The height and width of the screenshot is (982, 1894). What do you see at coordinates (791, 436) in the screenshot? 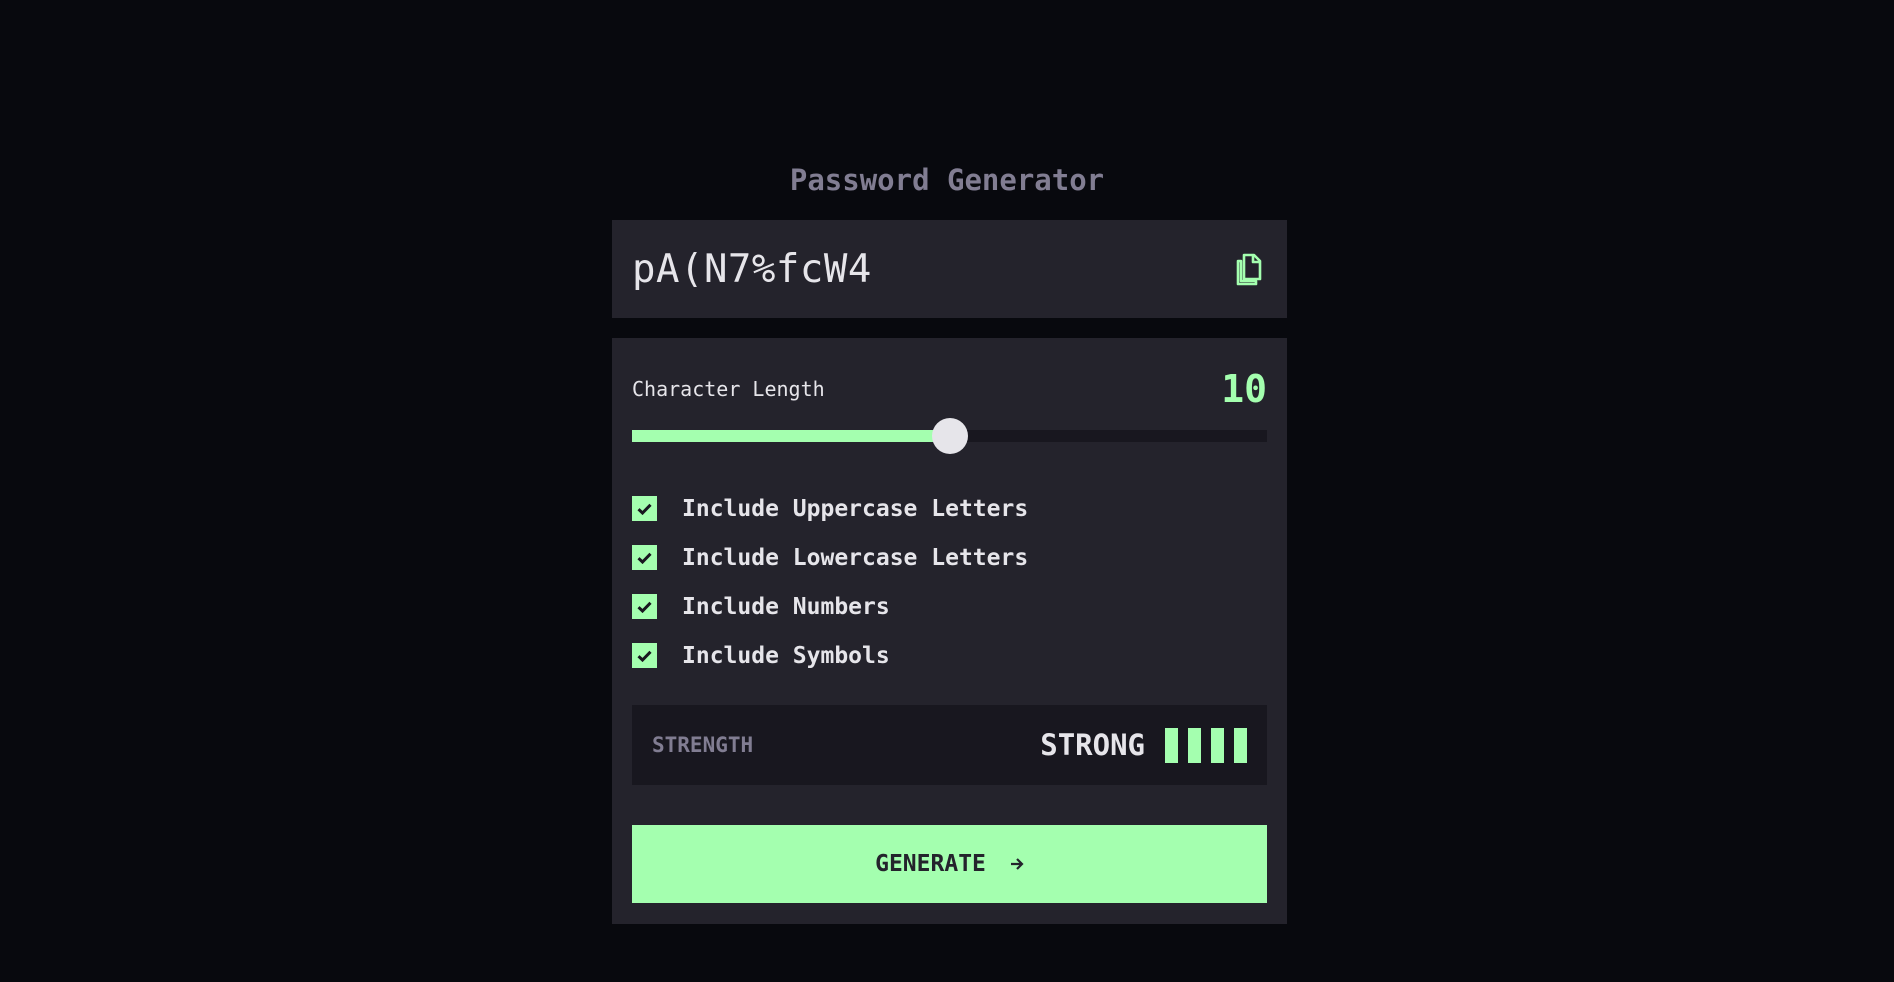
I see `slider-fill` at bounding box center [791, 436].